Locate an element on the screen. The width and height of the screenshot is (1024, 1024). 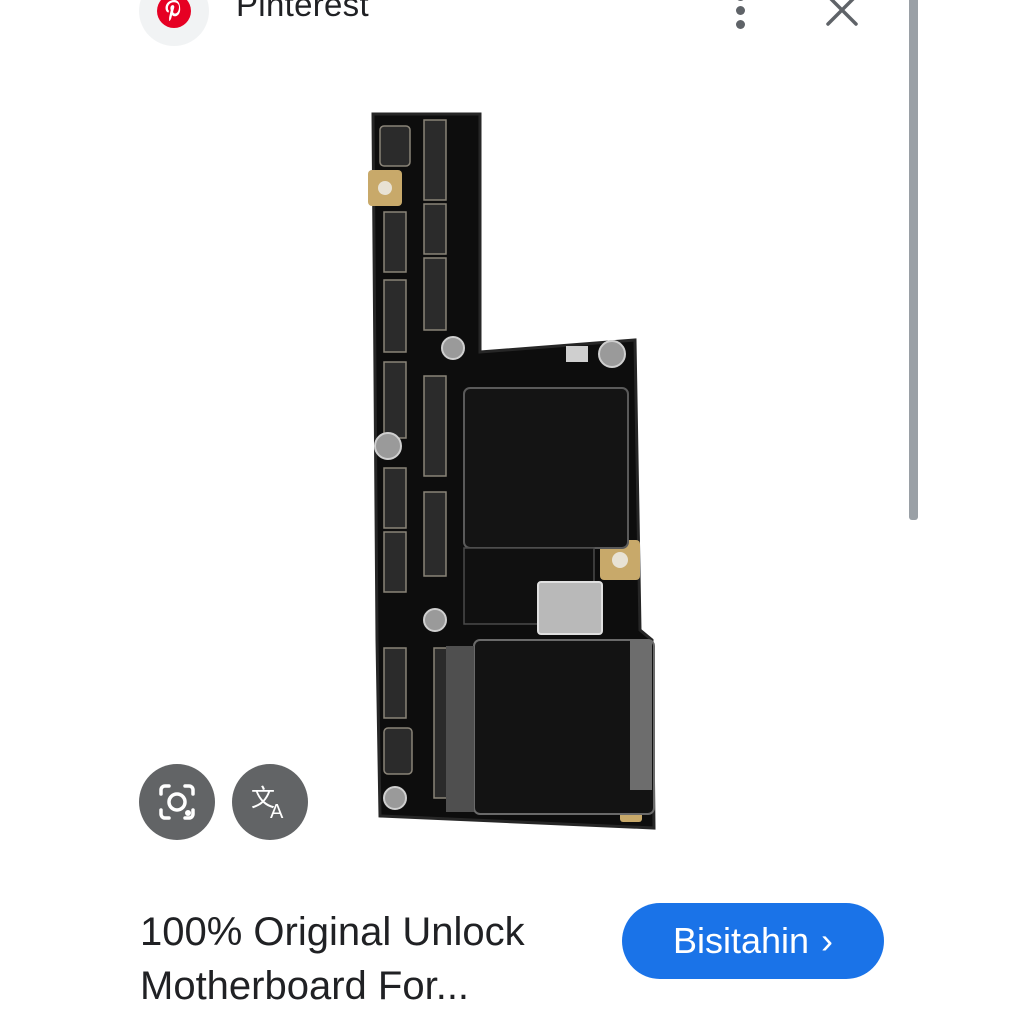
chevron-right-icon: › is located at coordinates (827, 940).